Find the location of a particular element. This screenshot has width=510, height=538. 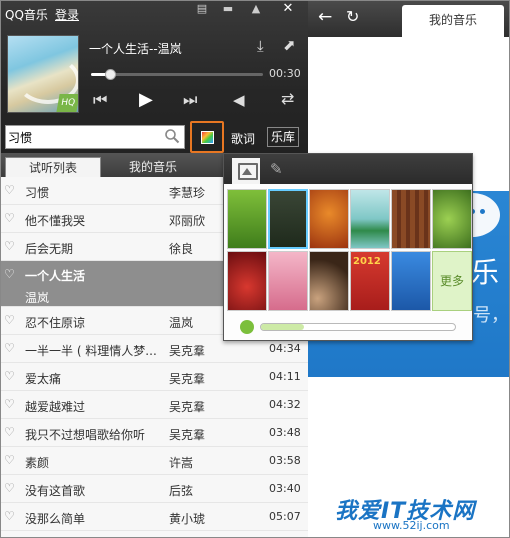

song-duration: 04:34 is located at coordinates (285, 348).